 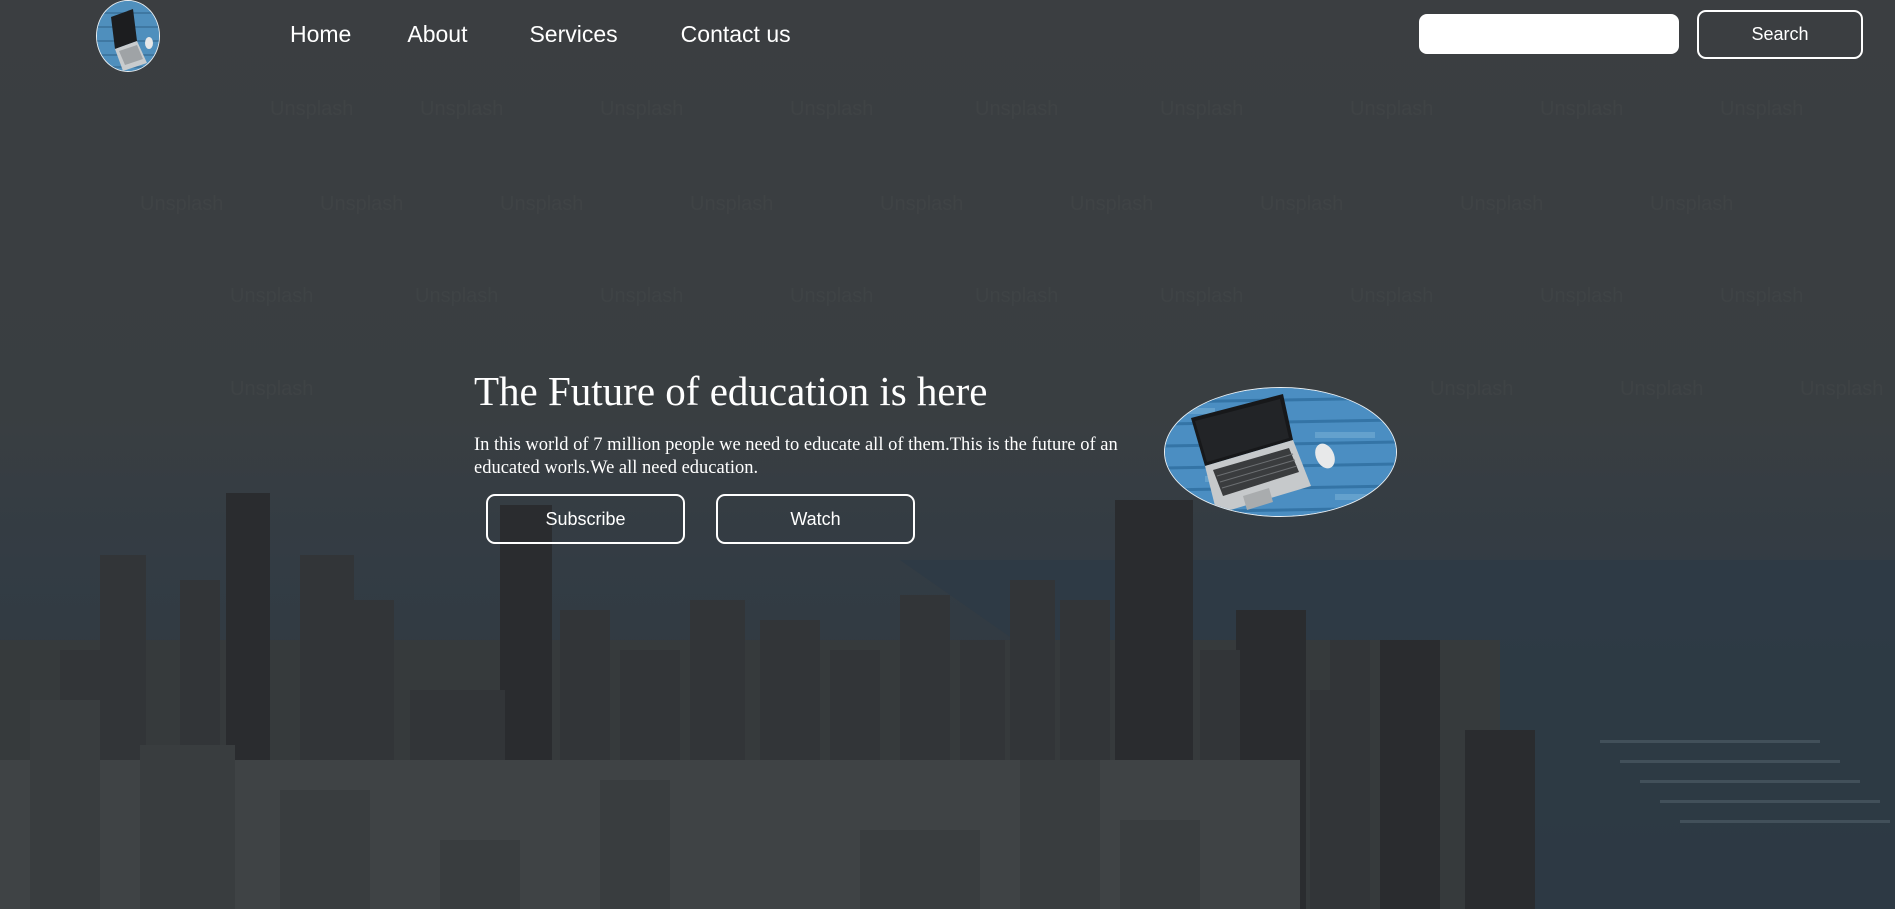 I want to click on nav-services: Services, so click(x=573, y=34).